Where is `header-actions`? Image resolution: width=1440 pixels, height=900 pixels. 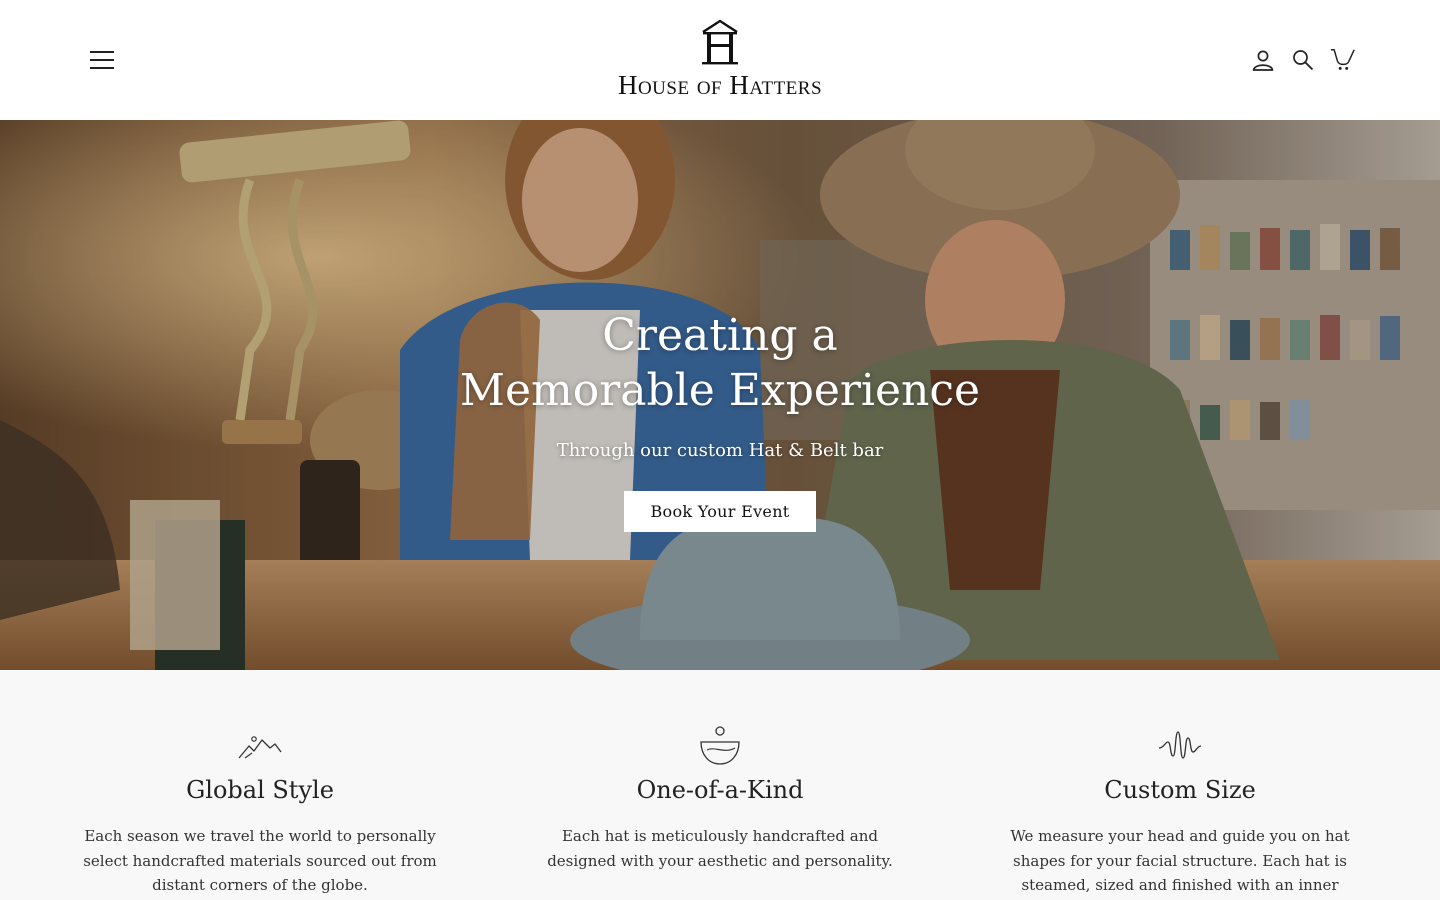 header-actions is located at coordinates (1303, 60).